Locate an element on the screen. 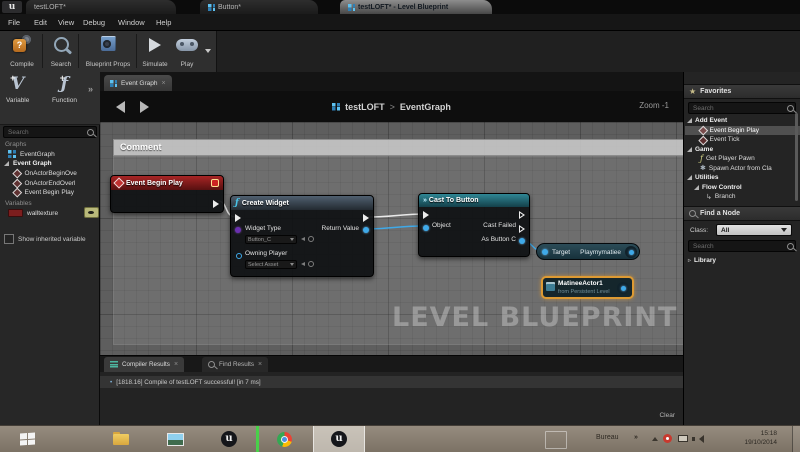 This screenshot has width=800, height=452. compile-button: ? Compile is located at coordinates (22, 51).